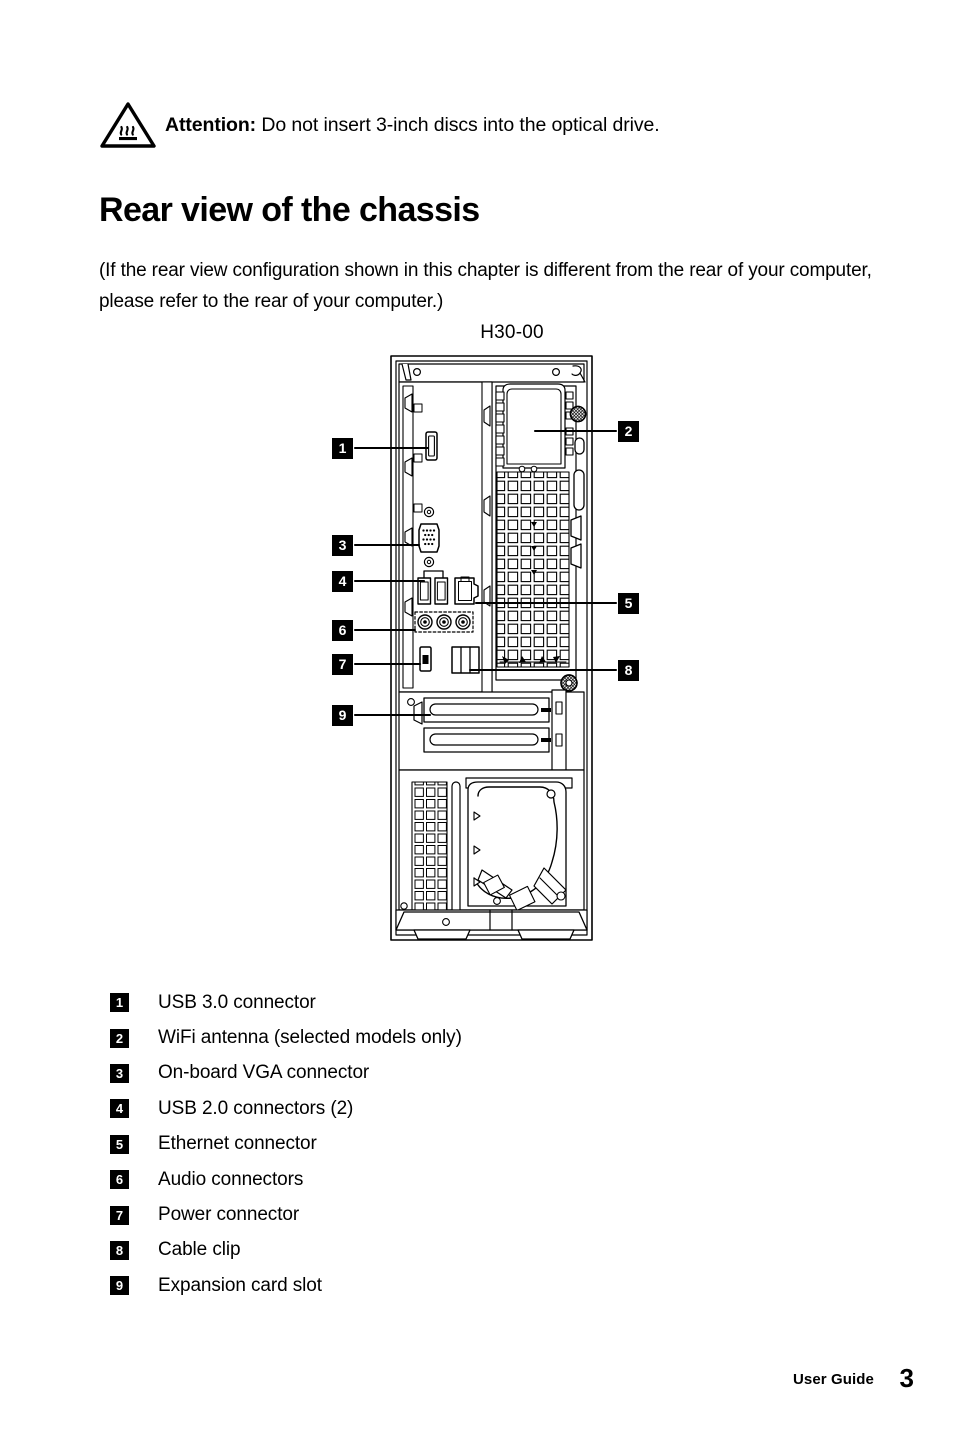 This screenshot has width=954, height=1452. What do you see at coordinates (460, 1179) in the screenshot?
I see `list-item: 6 Audio connectors` at bounding box center [460, 1179].